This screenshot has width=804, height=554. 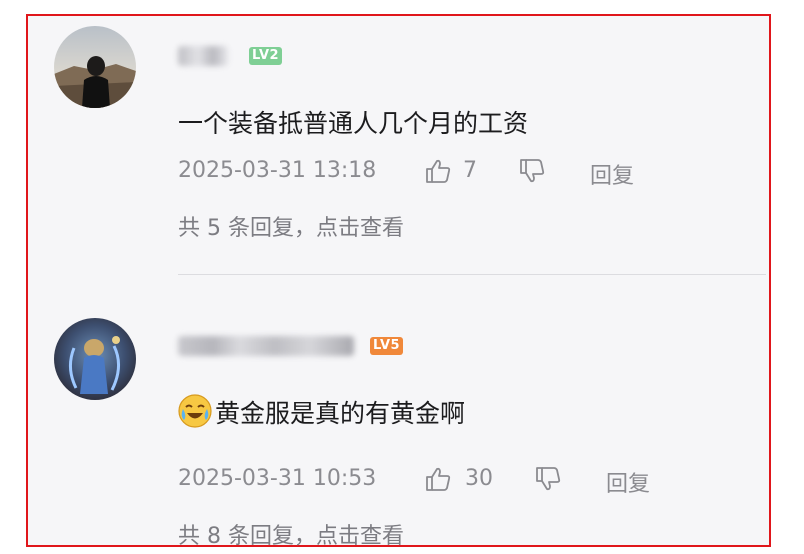 What do you see at coordinates (195, 411) in the screenshot?
I see `crying-laughing-emoji-icon` at bounding box center [195, 411].